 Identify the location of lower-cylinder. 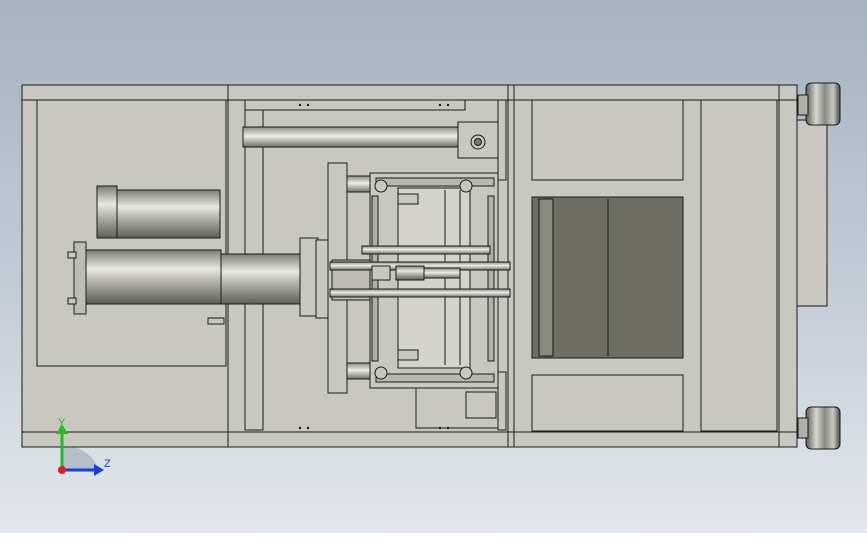
(153, 277).